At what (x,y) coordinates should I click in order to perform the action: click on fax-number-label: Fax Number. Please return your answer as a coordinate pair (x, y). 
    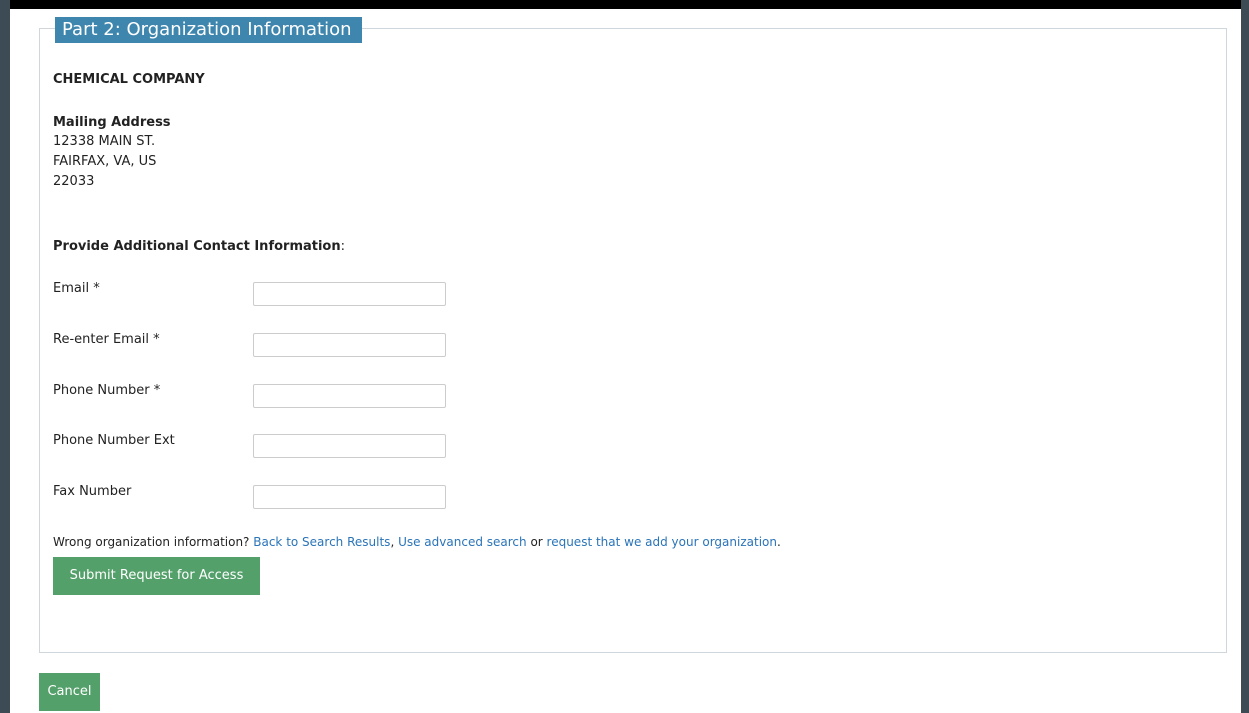
    Looking at the image, I should click on (92, 491).